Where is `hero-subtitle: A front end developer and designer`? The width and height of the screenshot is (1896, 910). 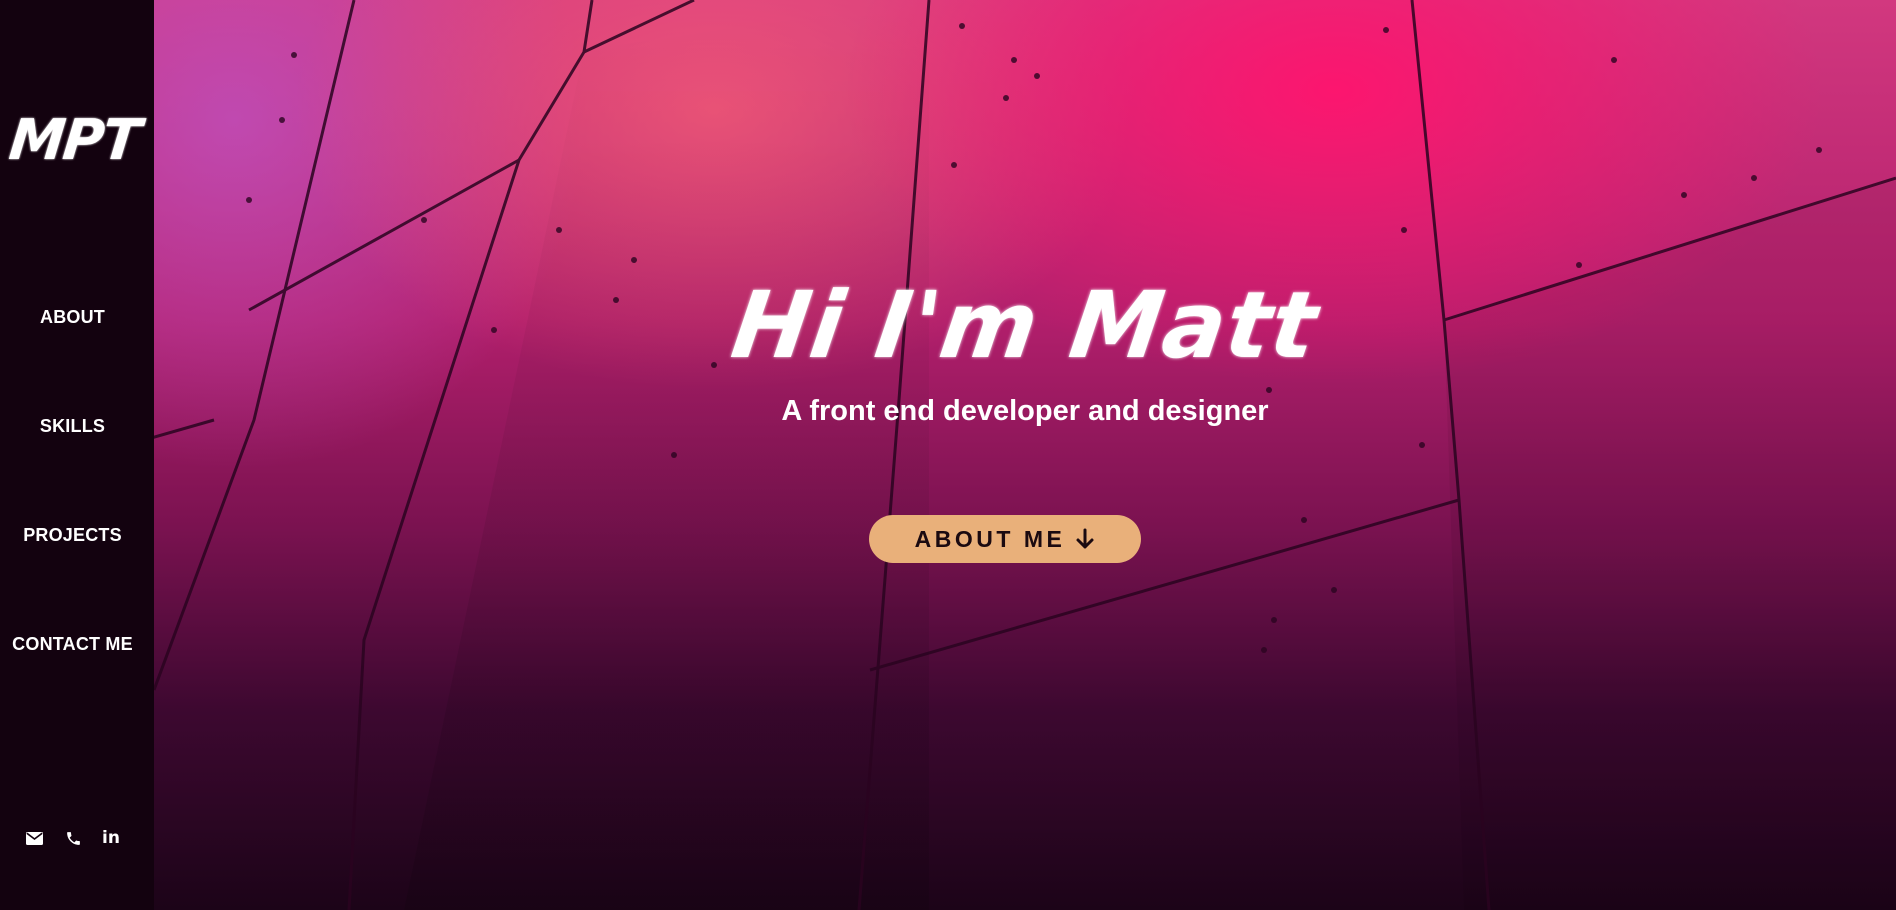
hero-subtitle: A front end developer and designer is located at coordinates (1025, 411).